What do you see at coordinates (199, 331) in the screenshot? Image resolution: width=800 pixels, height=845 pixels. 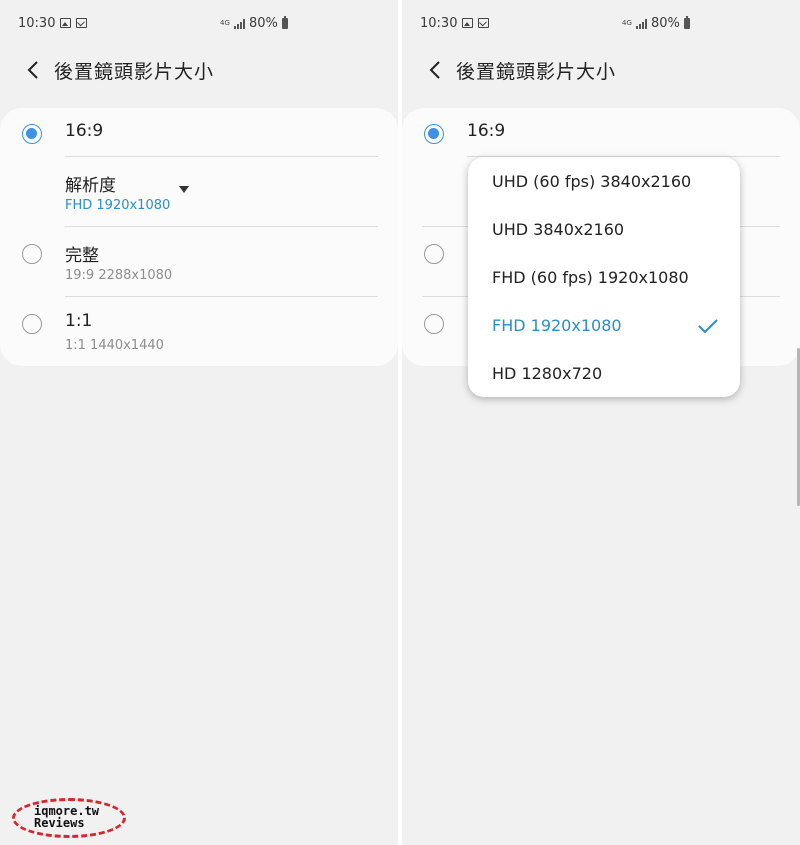 I see `option-1-1: 1:1 1:1 1440x1440` at bounding box center [199, 331].